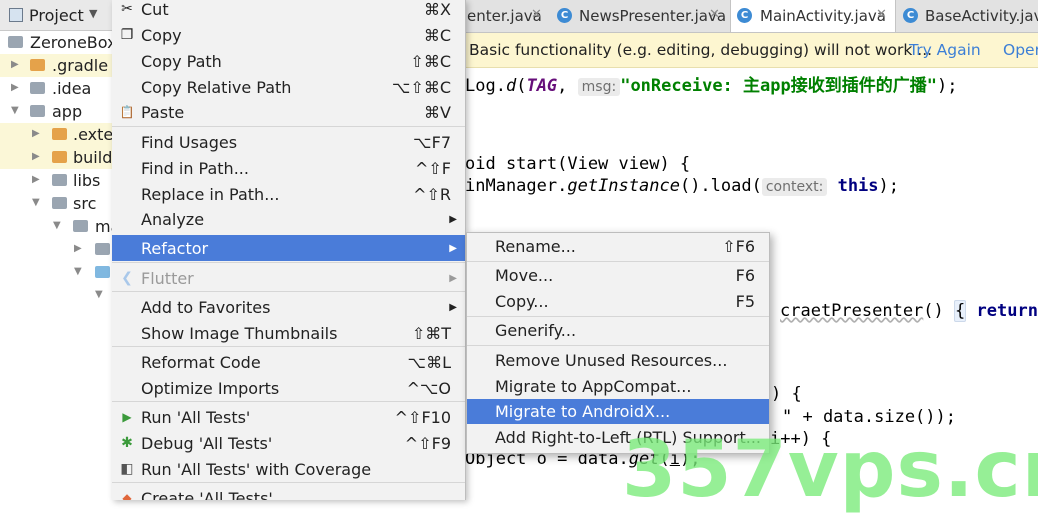 The image size is (1038, 515). I want to click on source-folder-icon, so click(102, 272).